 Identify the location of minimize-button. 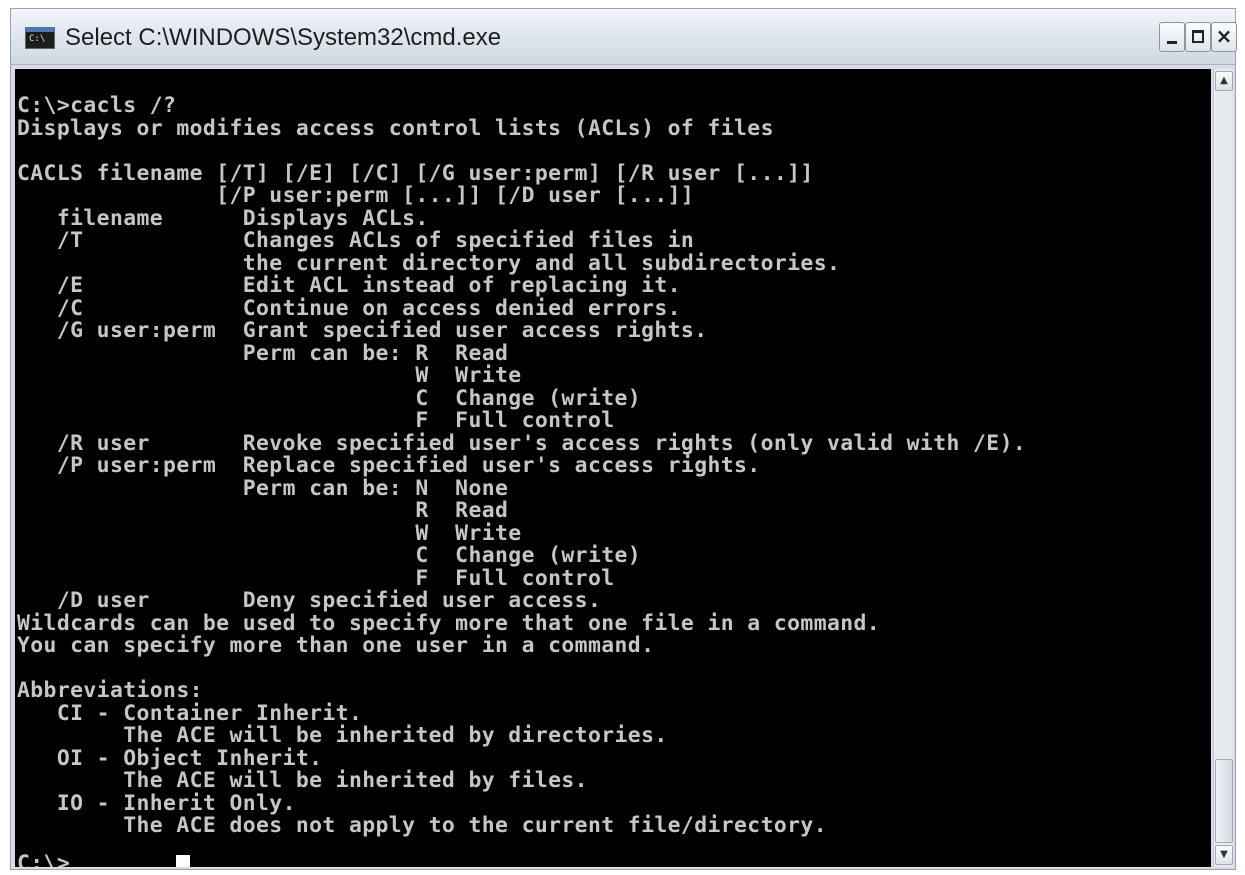
(1172, 37).